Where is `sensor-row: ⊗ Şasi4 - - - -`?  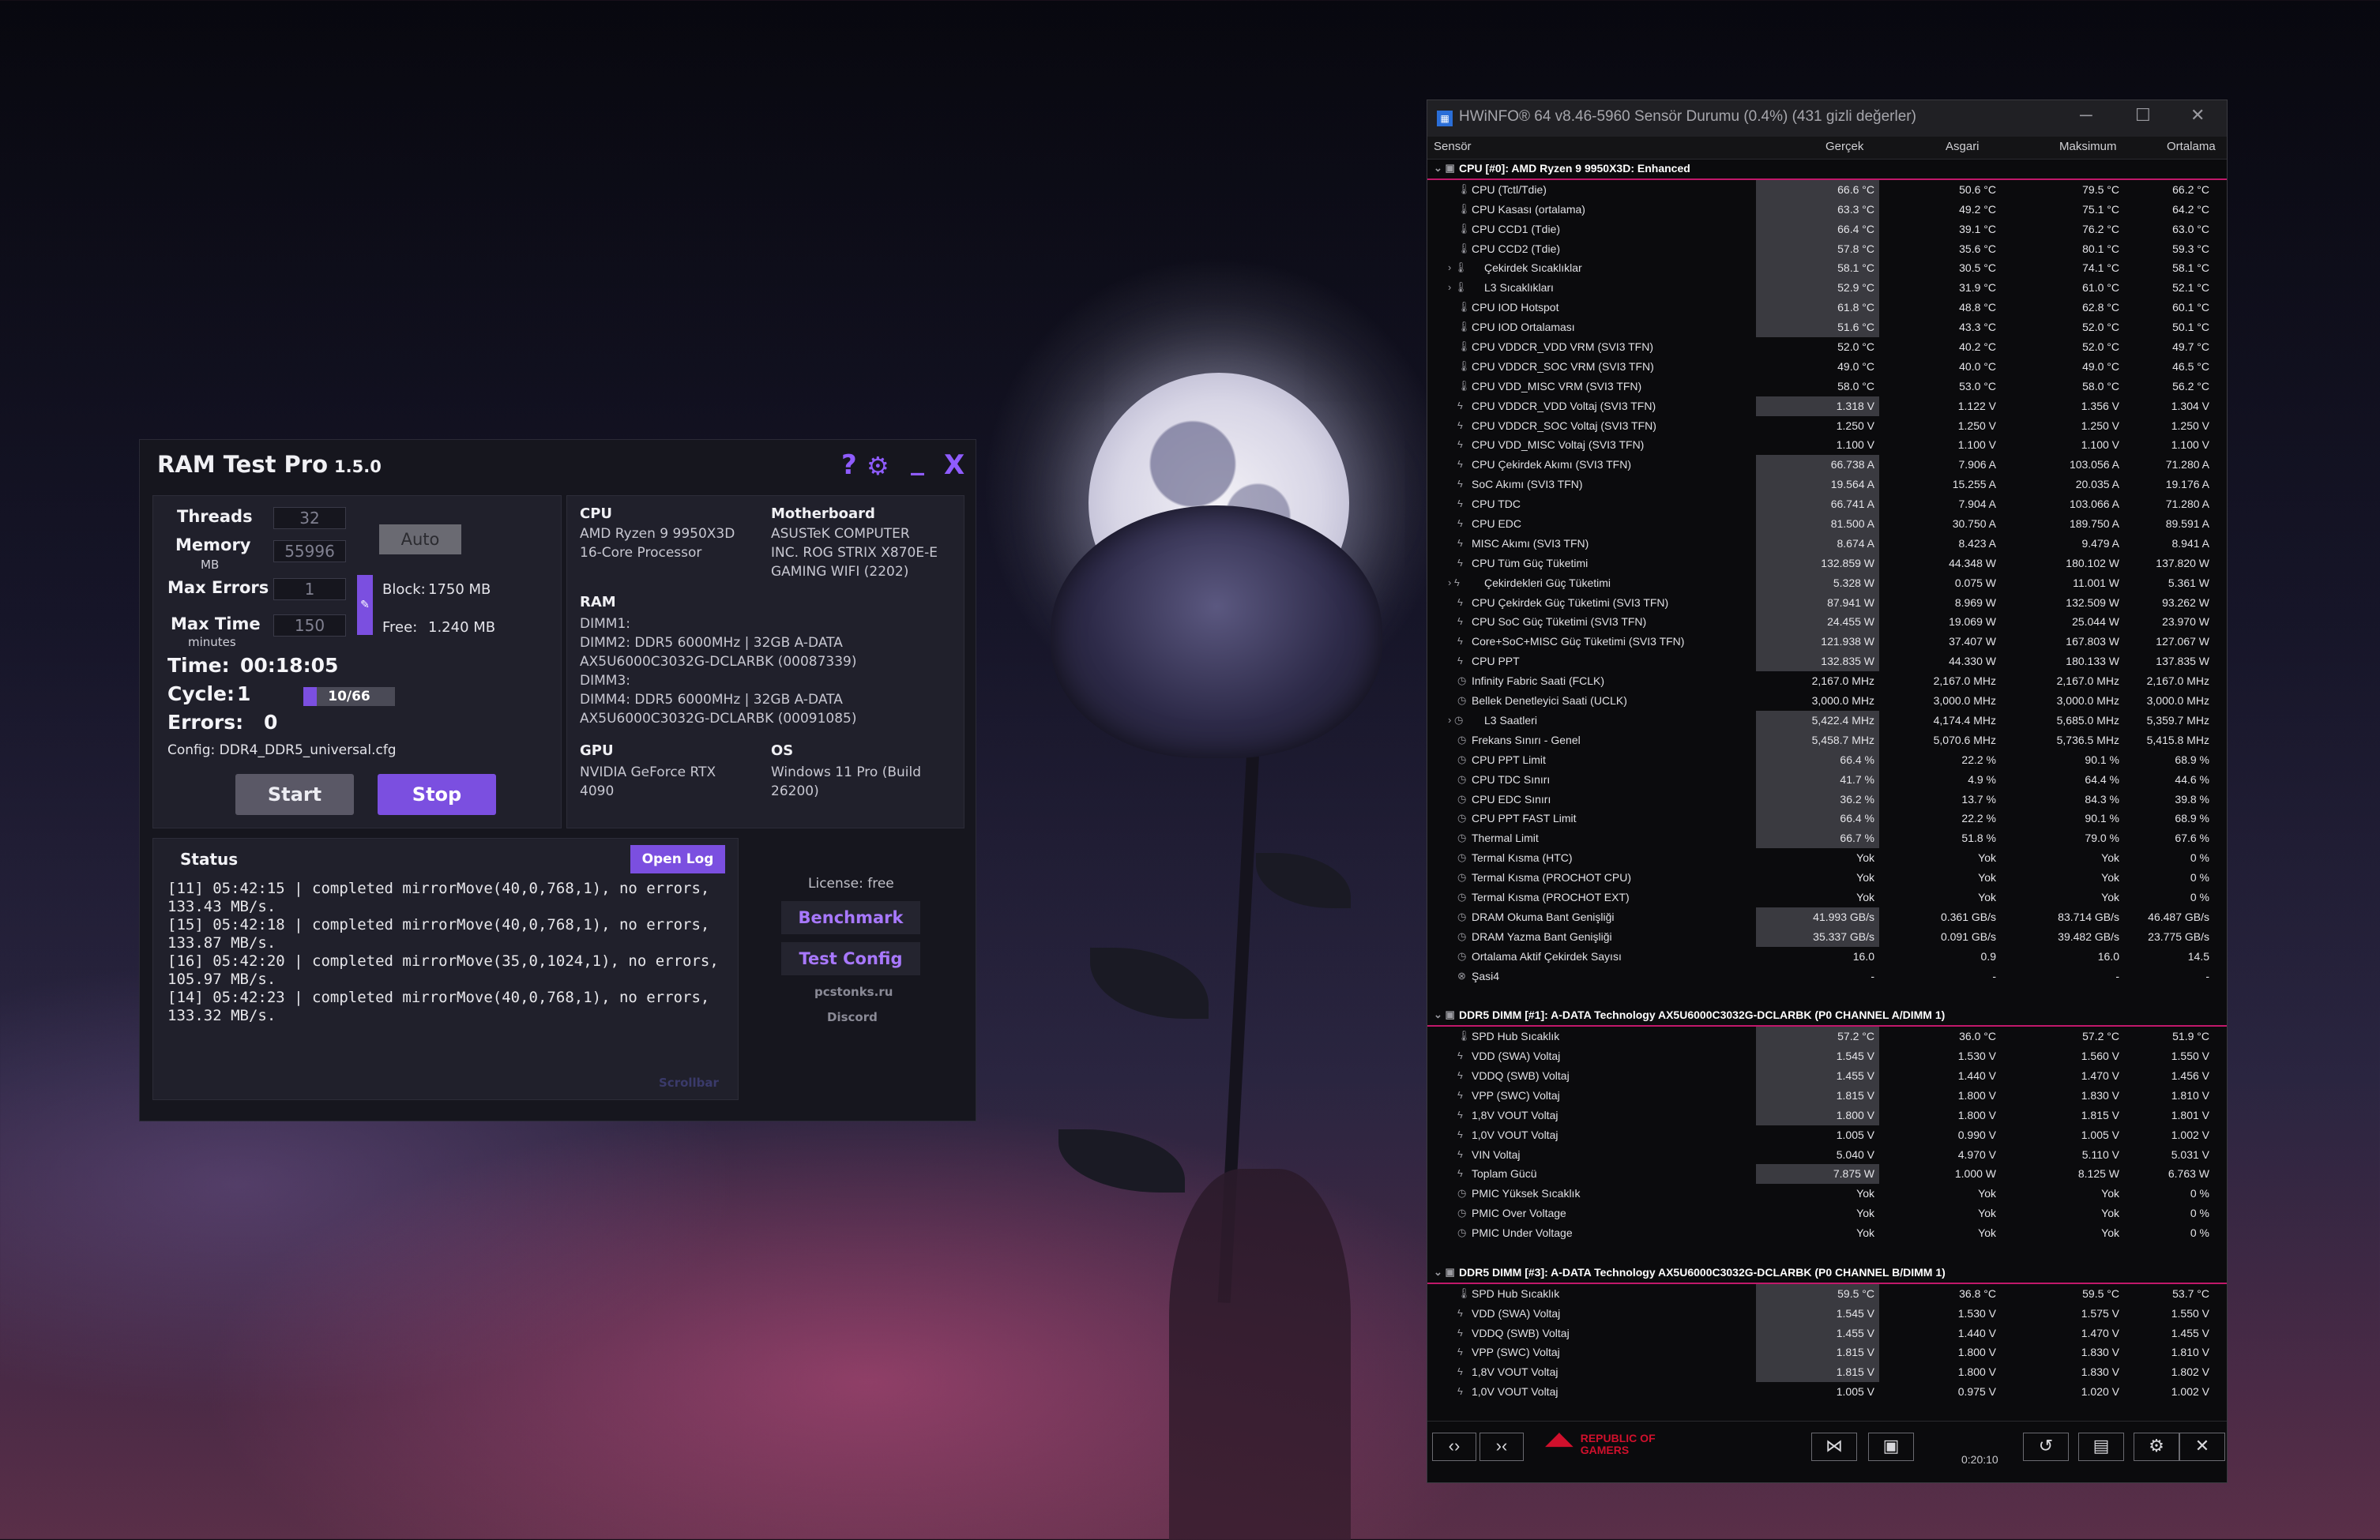 sensor-row: ⊗ Şasi4 - - - - is located at coordinates (1827, 976).